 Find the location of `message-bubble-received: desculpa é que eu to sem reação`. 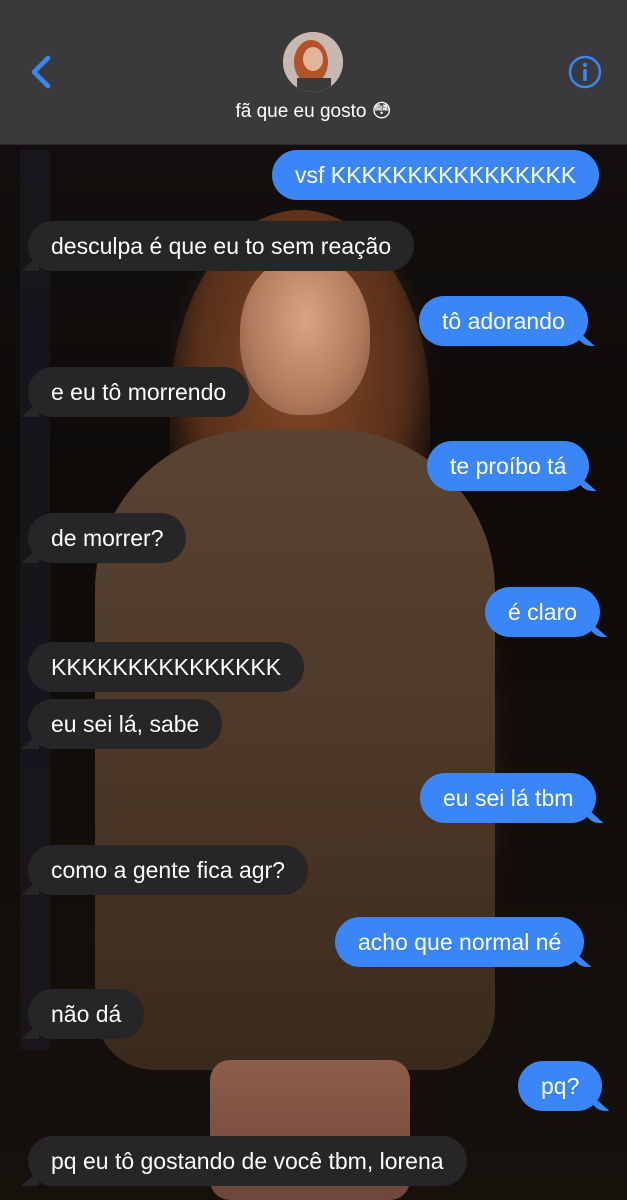

message-bubble-received: desculpa é que eu to sem reação is located at coordinates (221, 246).